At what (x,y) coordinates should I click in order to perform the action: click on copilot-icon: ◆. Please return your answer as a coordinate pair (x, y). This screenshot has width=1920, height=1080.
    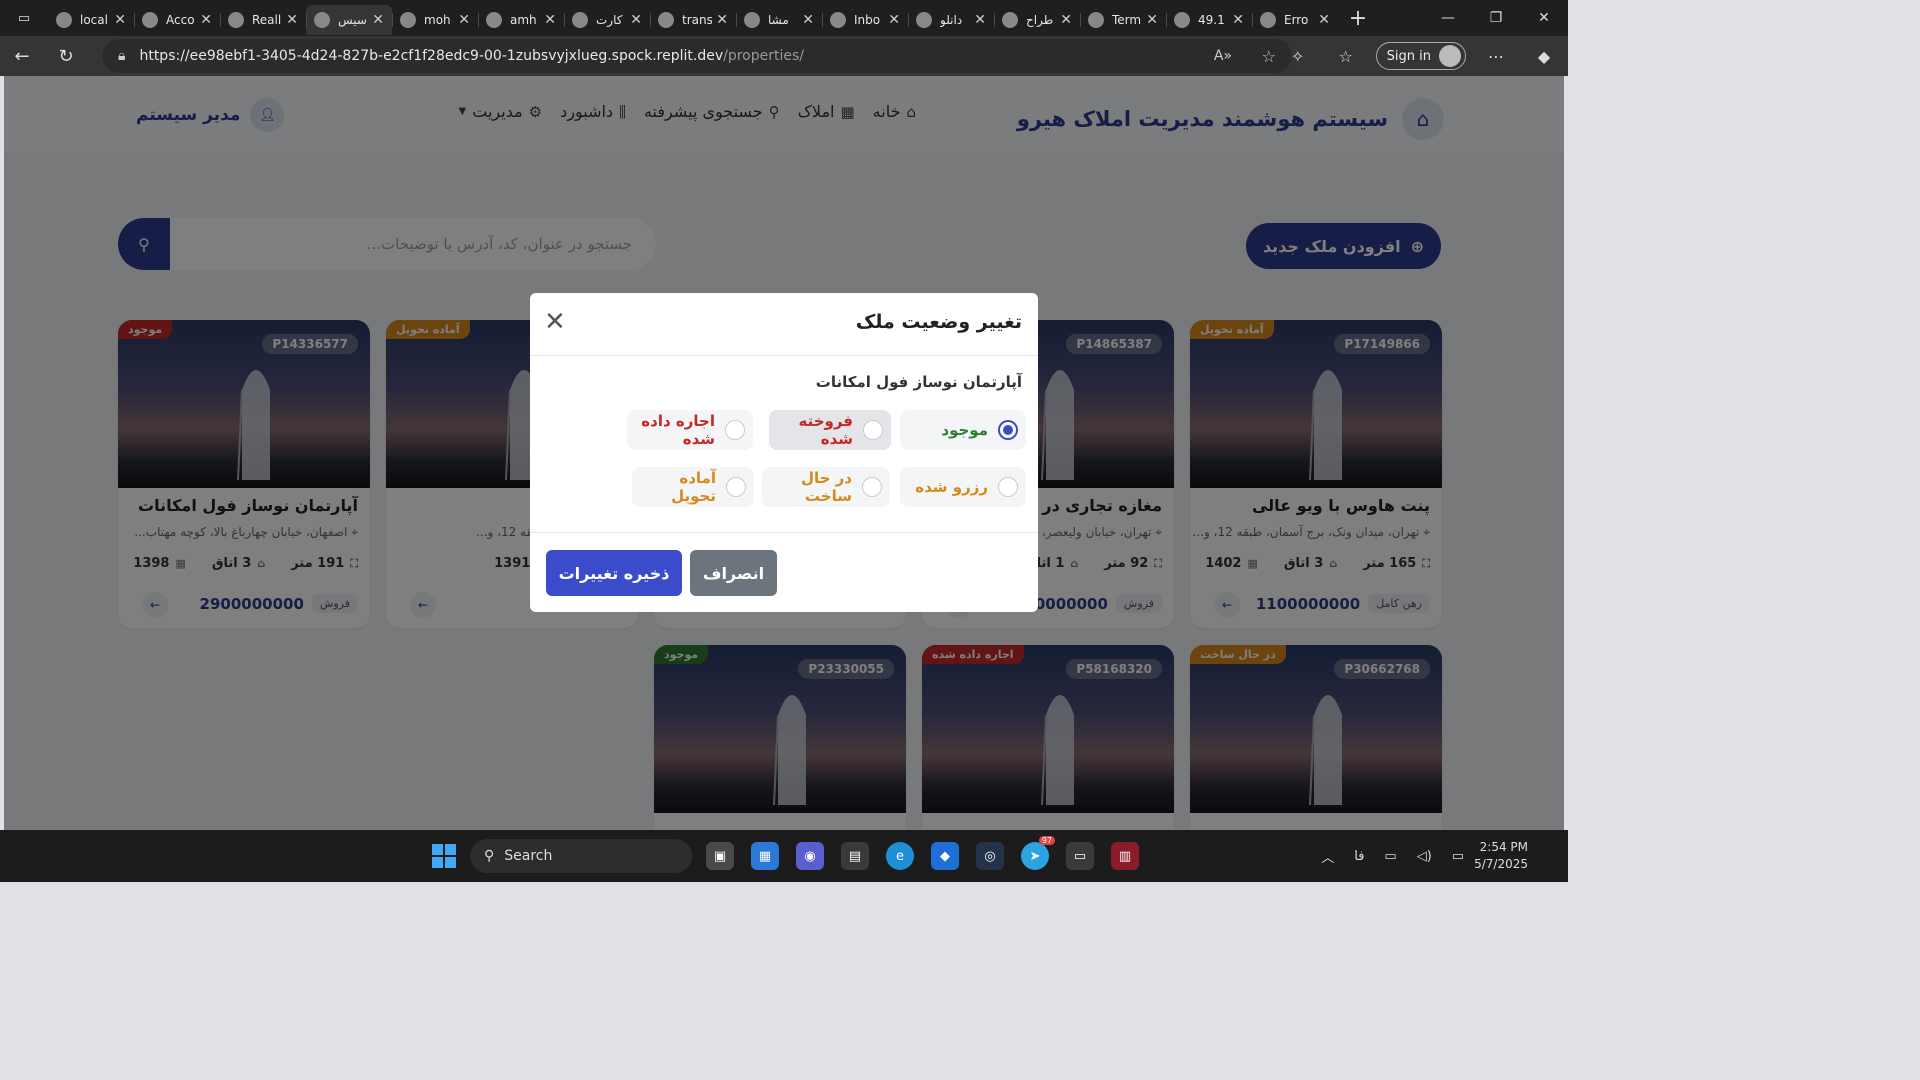
    Looking at the image, I should click on (1544, 56).